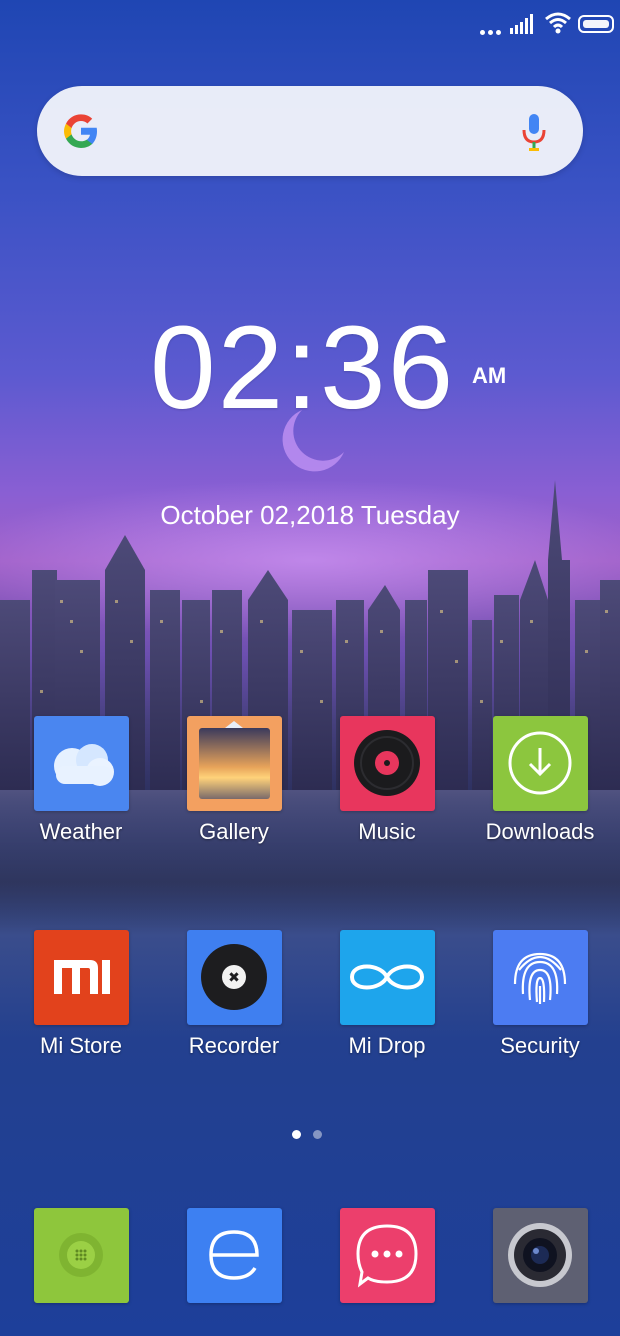  What do you see at coordinates (234, 831) in the screenshot?
I see `app-label: Gallery` at bounding box center [234, 831].